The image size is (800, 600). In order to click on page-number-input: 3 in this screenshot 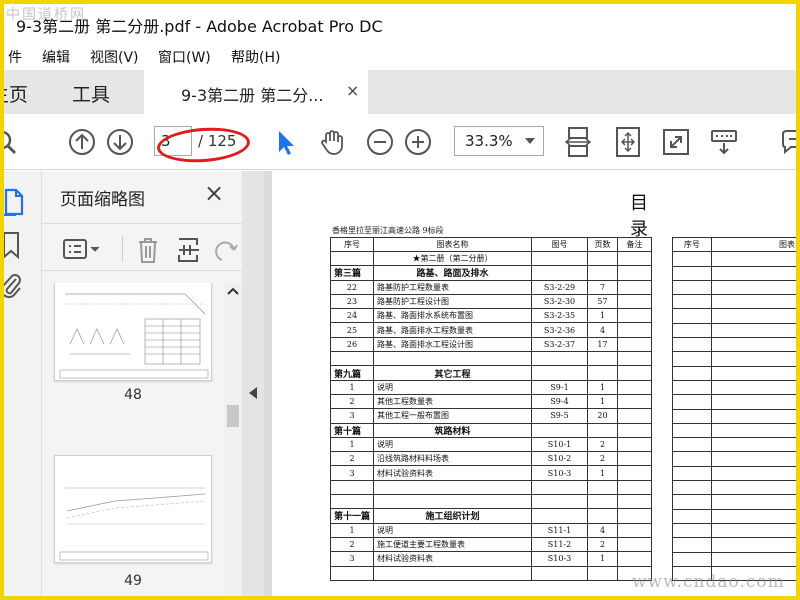, I will do `click(173, 141)`.